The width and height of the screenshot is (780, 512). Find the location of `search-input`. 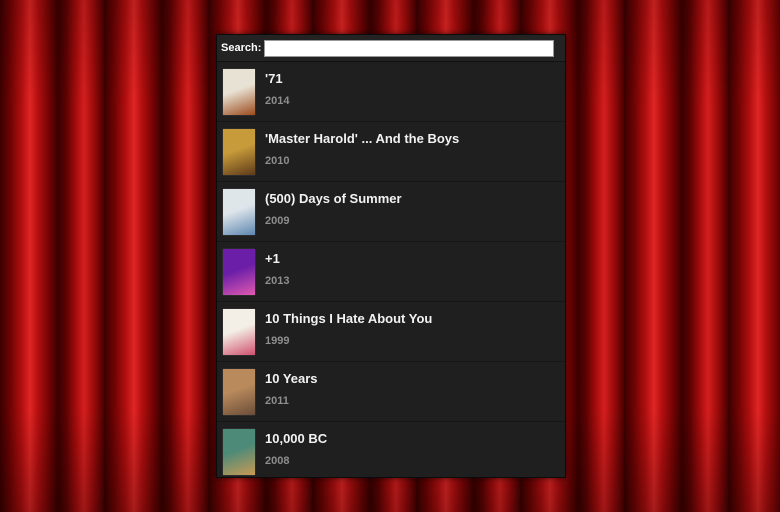

search-input is located at coordinates (409, 48).